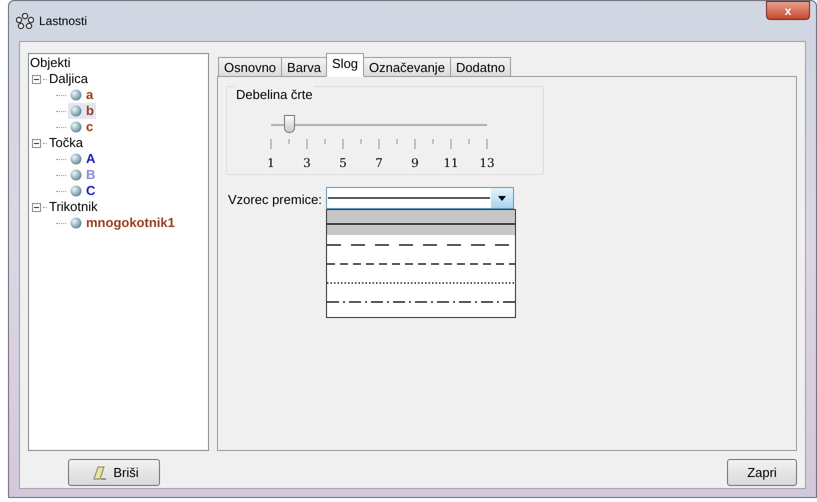 Image resolution: width=817 pixels, height=502 pixels. Describe the element at coordinates (122, 223) in the screenshot. I see `tree-item: mnogokotnik1` at that location.